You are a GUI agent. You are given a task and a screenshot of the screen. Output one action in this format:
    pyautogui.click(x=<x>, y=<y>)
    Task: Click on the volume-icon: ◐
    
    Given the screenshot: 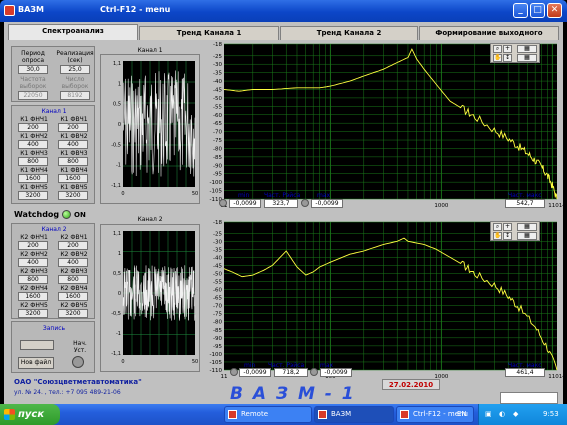 What is the action you would take?
    pyautogui.click(x=502, y=414)
    